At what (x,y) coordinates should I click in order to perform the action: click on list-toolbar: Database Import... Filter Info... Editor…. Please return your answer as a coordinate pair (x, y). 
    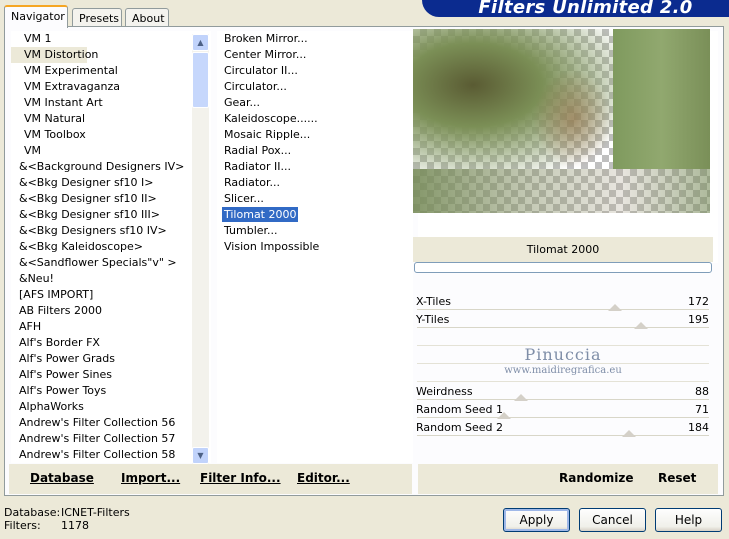
    Looking at the image, I should click on (210, 479).